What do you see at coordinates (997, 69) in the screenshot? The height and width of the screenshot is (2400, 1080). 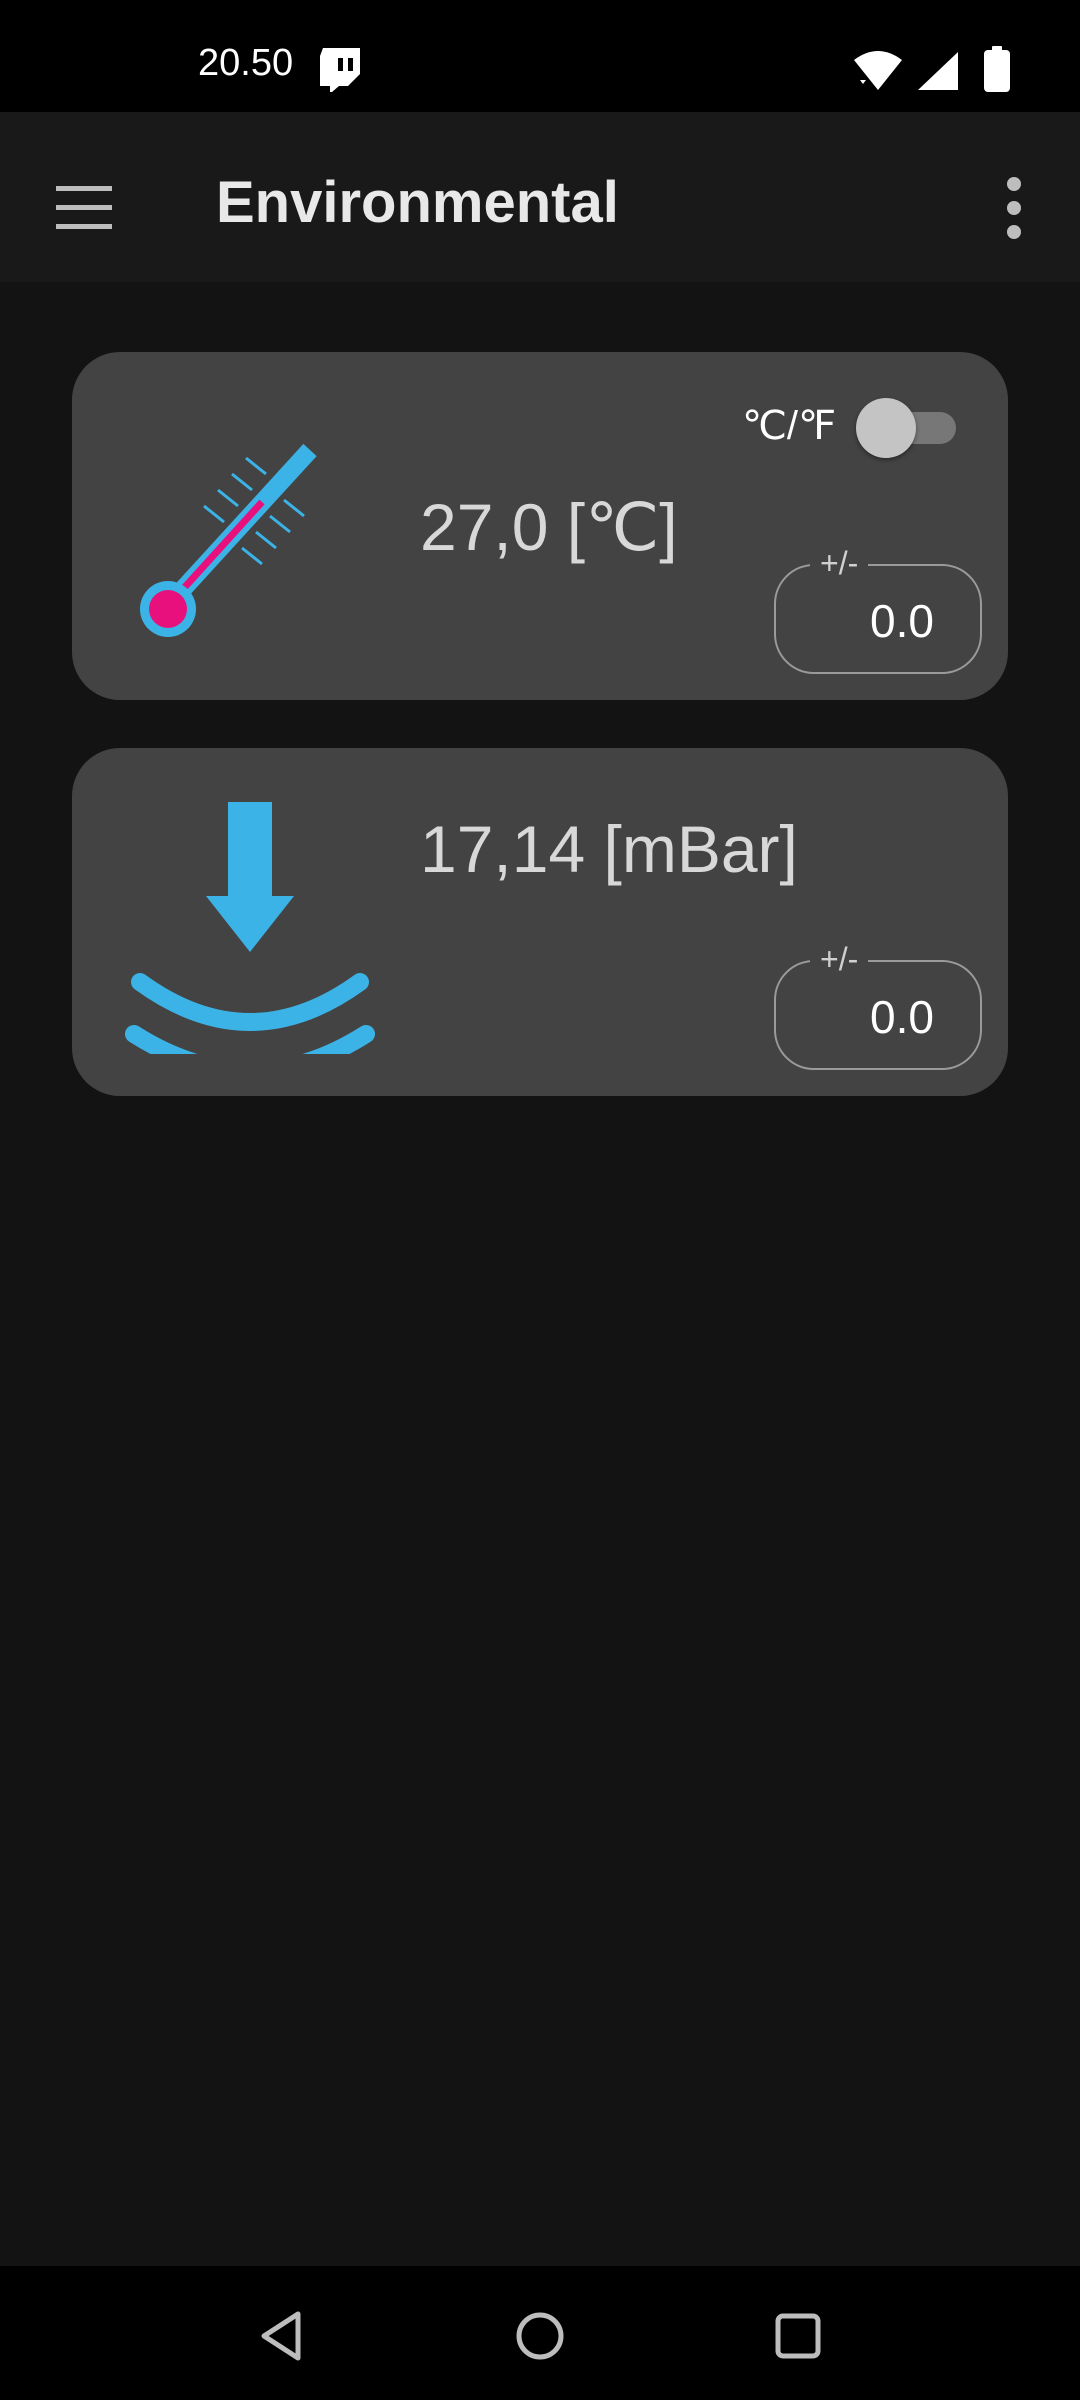 I see `battery-icon` at bounding box center [997, 69].